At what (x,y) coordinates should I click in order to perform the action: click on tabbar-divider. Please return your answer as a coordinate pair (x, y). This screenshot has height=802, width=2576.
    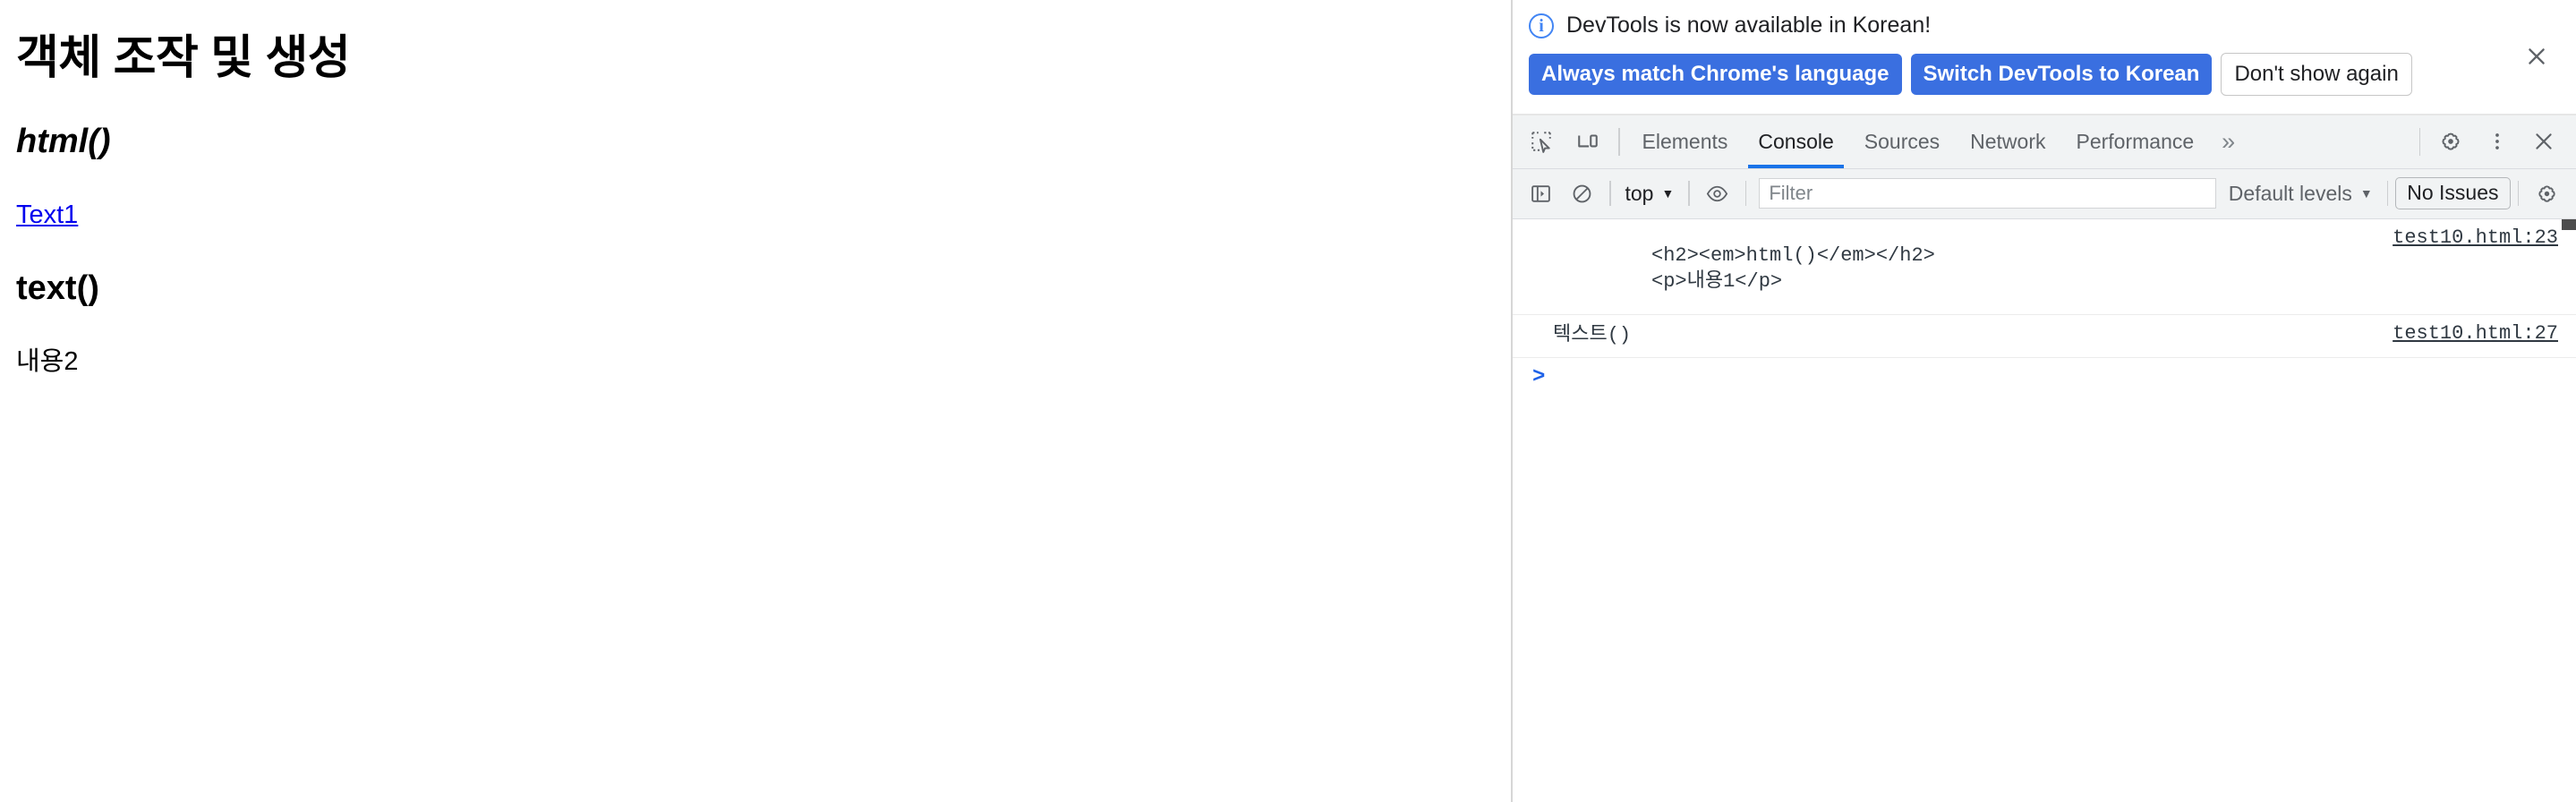
    Looking at the image, I should click on (1619, 141).